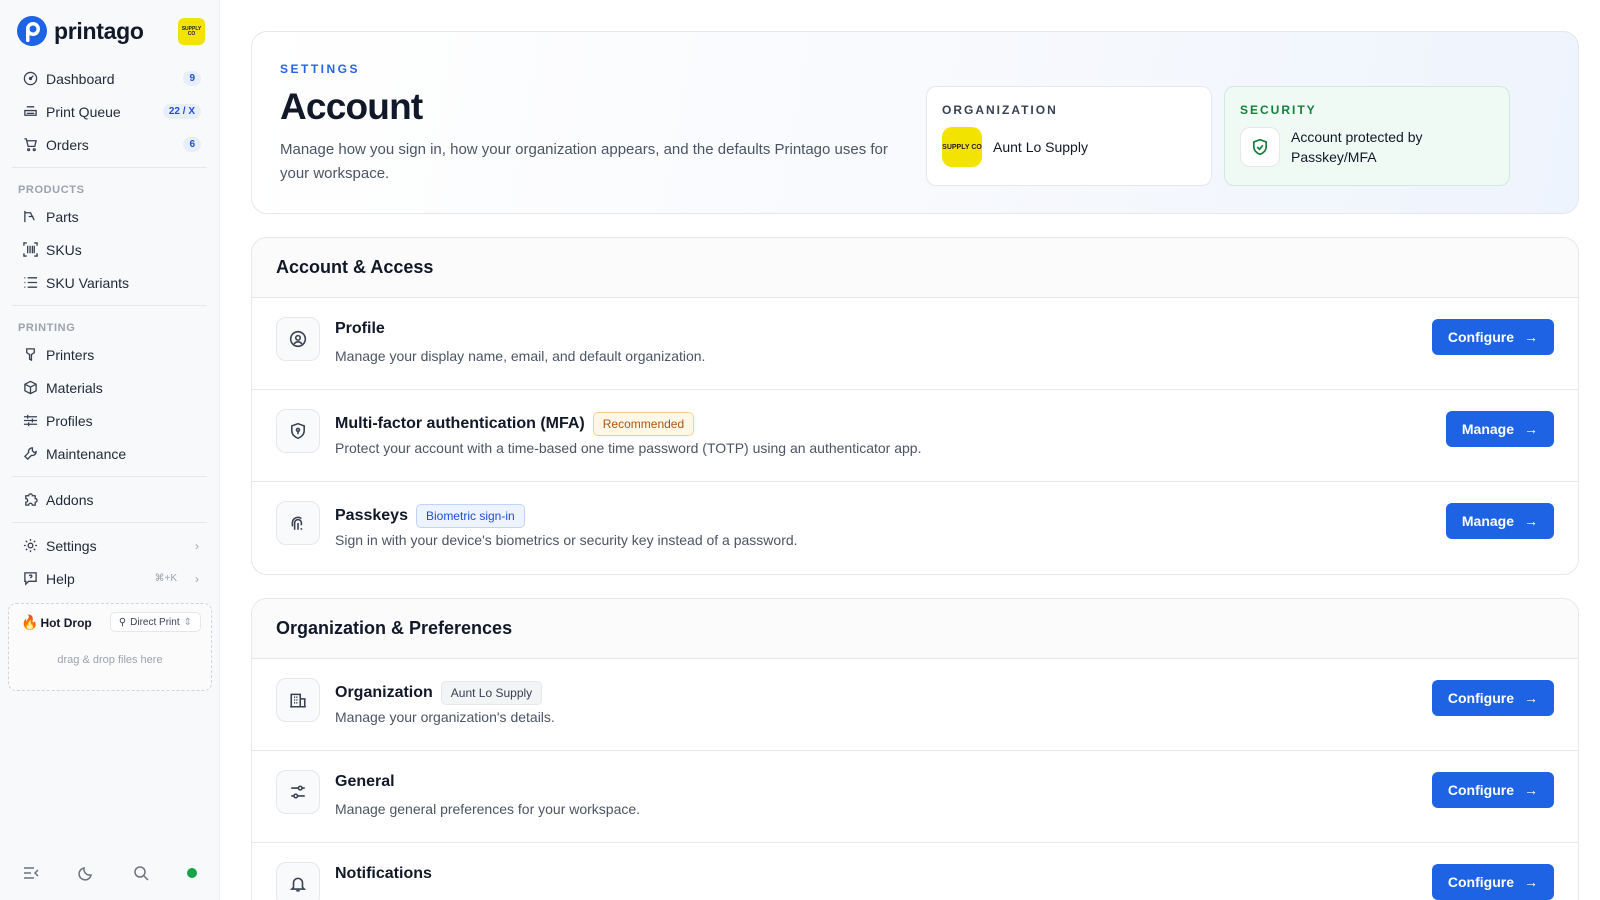  Describe the element at coordinates (74, 387) in the screenshot. I see `sidebar-item-label: Materials` at that location.